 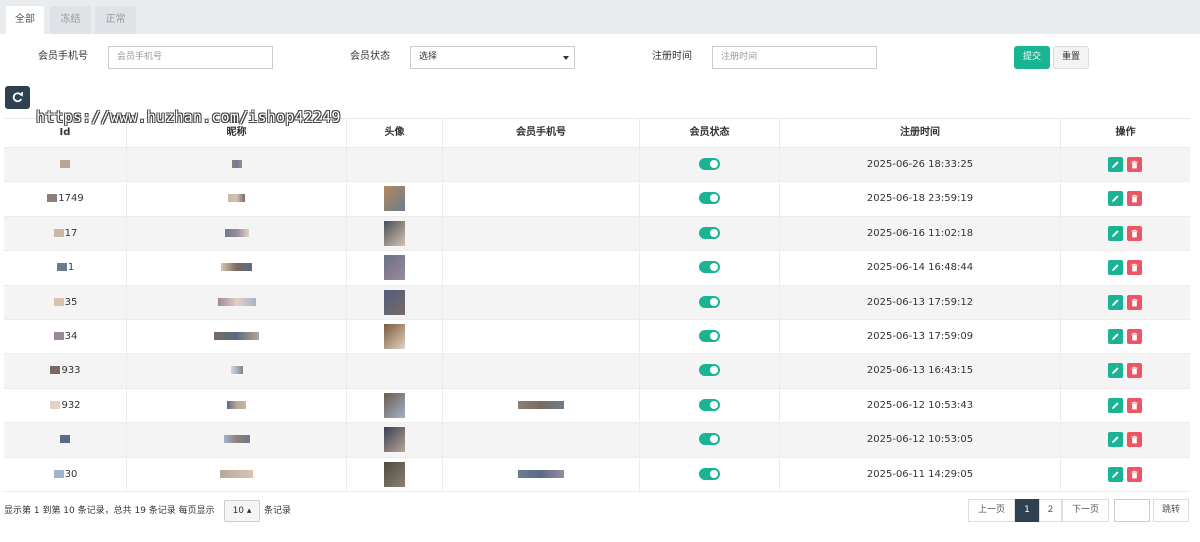 What do you see at coordinates (566, 58) in the screenshot?
I see `caret-down-icon` at bounding box center [566, 58].